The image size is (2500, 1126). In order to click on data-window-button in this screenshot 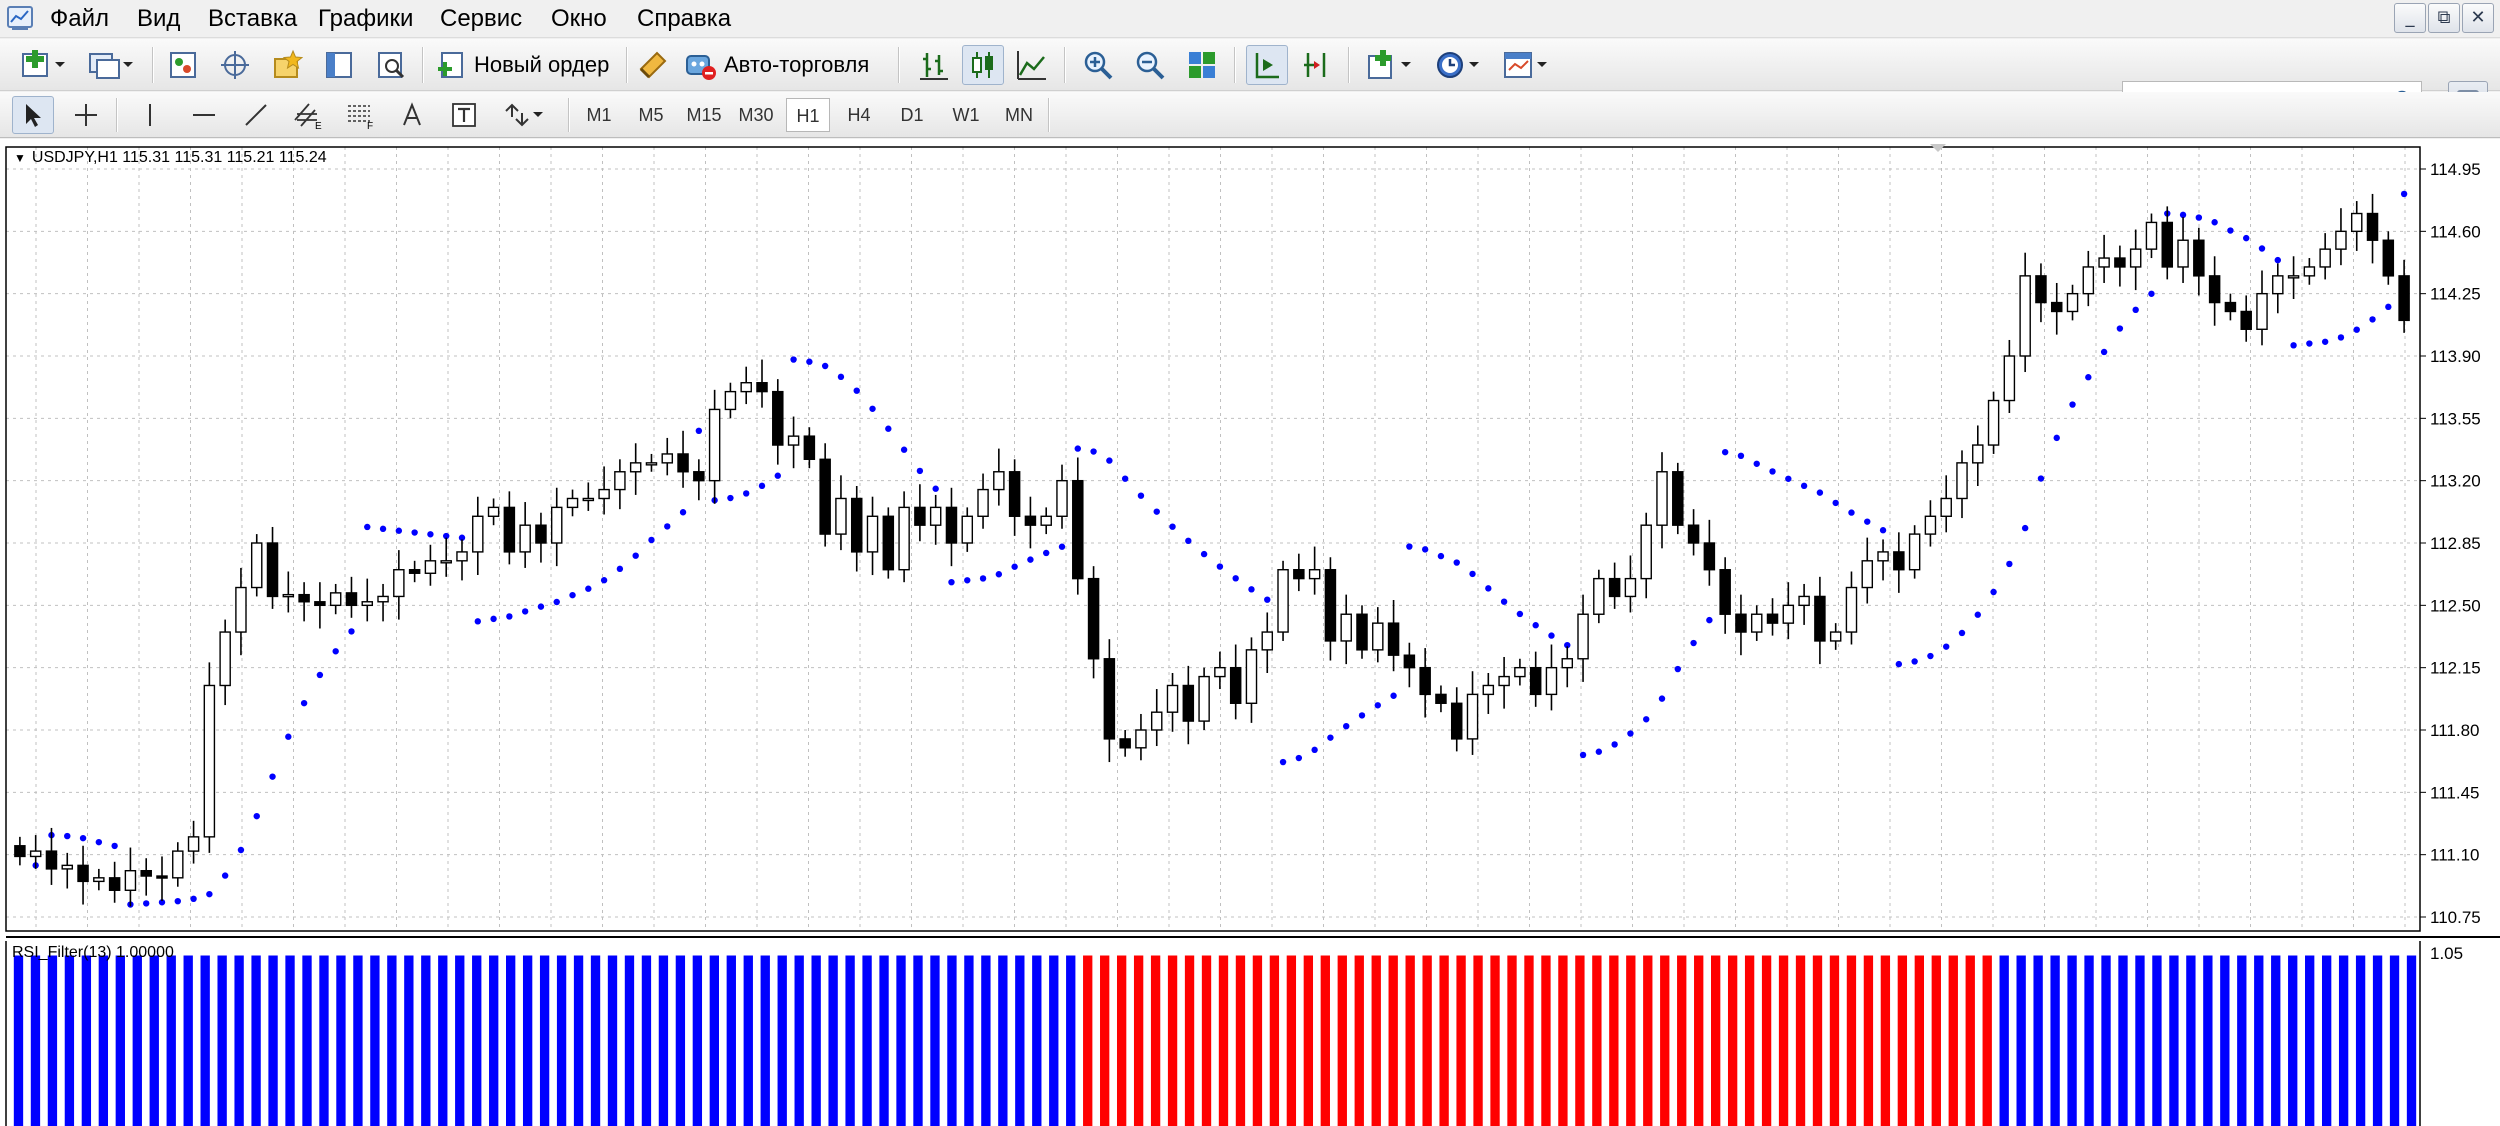, I will do `click(235, 65)`.